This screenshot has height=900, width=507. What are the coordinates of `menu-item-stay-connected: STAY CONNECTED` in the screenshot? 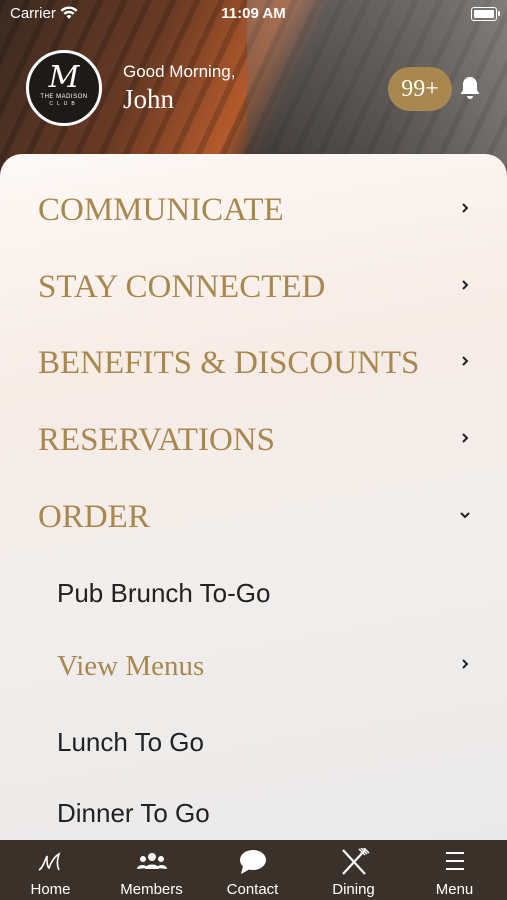 It's located at (253, 285).